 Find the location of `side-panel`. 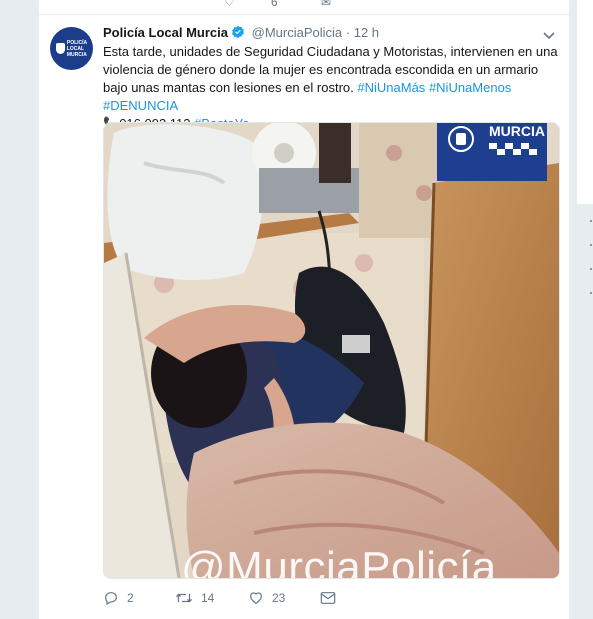

side-panel is located at coordinates (585, 102).